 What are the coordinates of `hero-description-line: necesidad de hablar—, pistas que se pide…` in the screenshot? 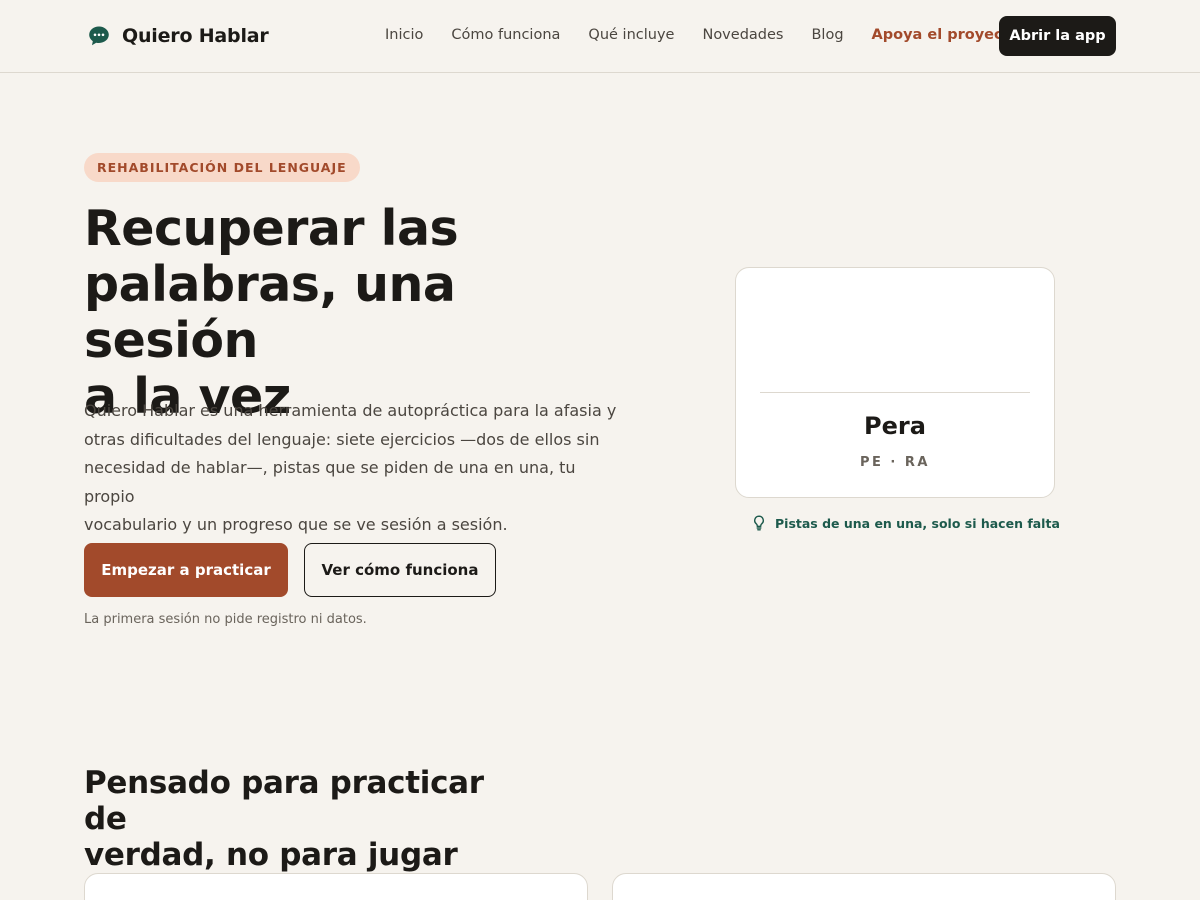 It's located at (330, 482).